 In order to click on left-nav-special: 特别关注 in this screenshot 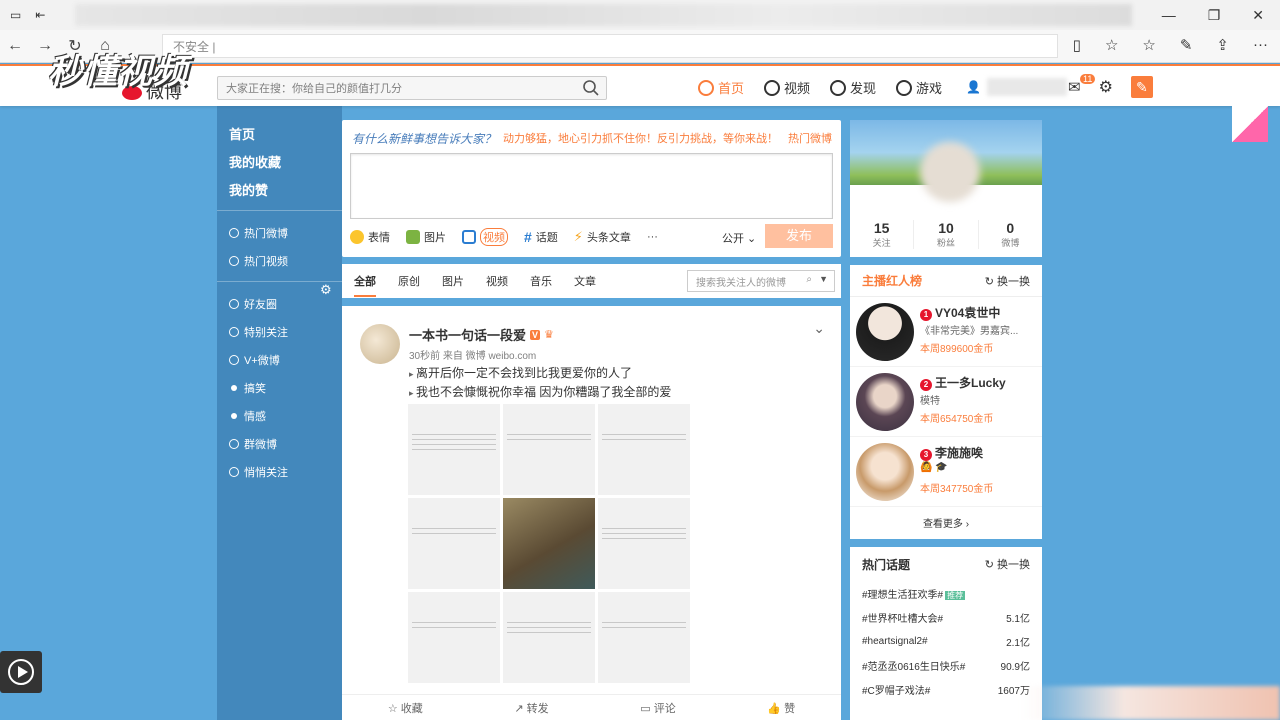, I will do `click(279, 332)`.